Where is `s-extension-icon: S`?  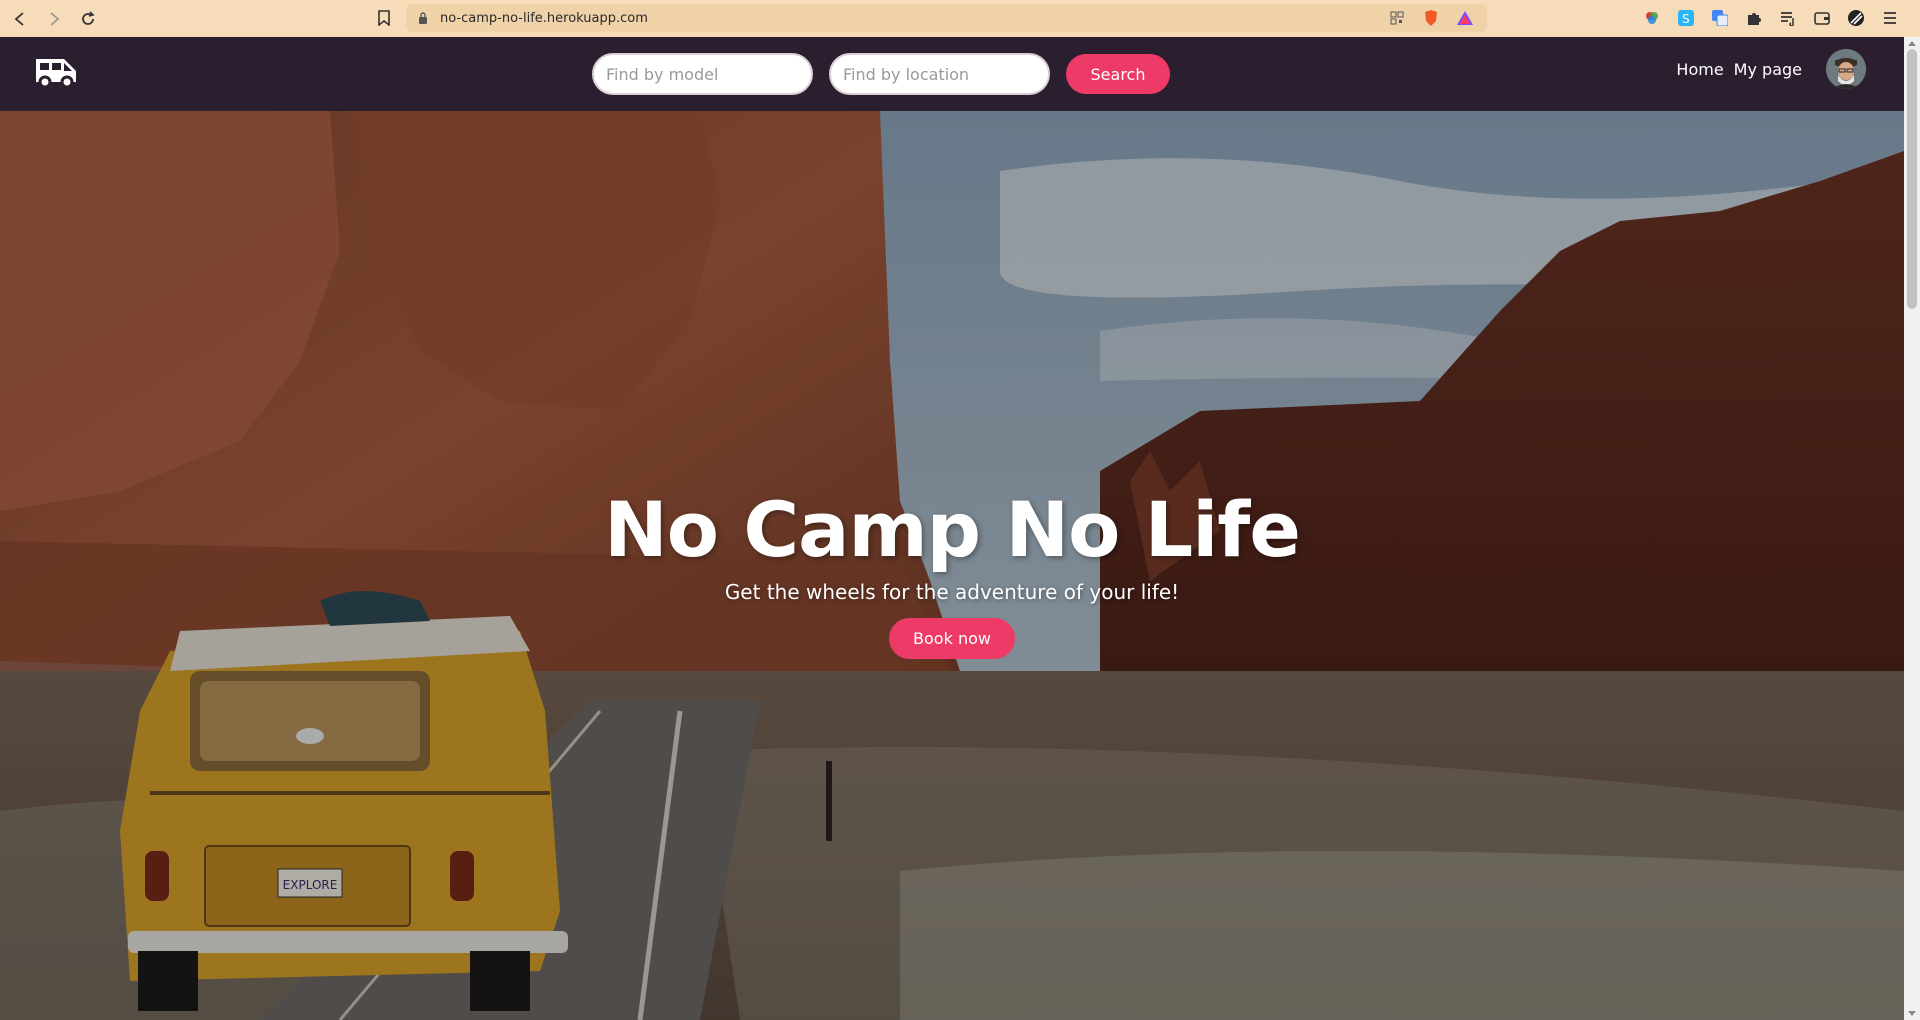 s-extension-icon: S is located at coordinates (1686, 18).